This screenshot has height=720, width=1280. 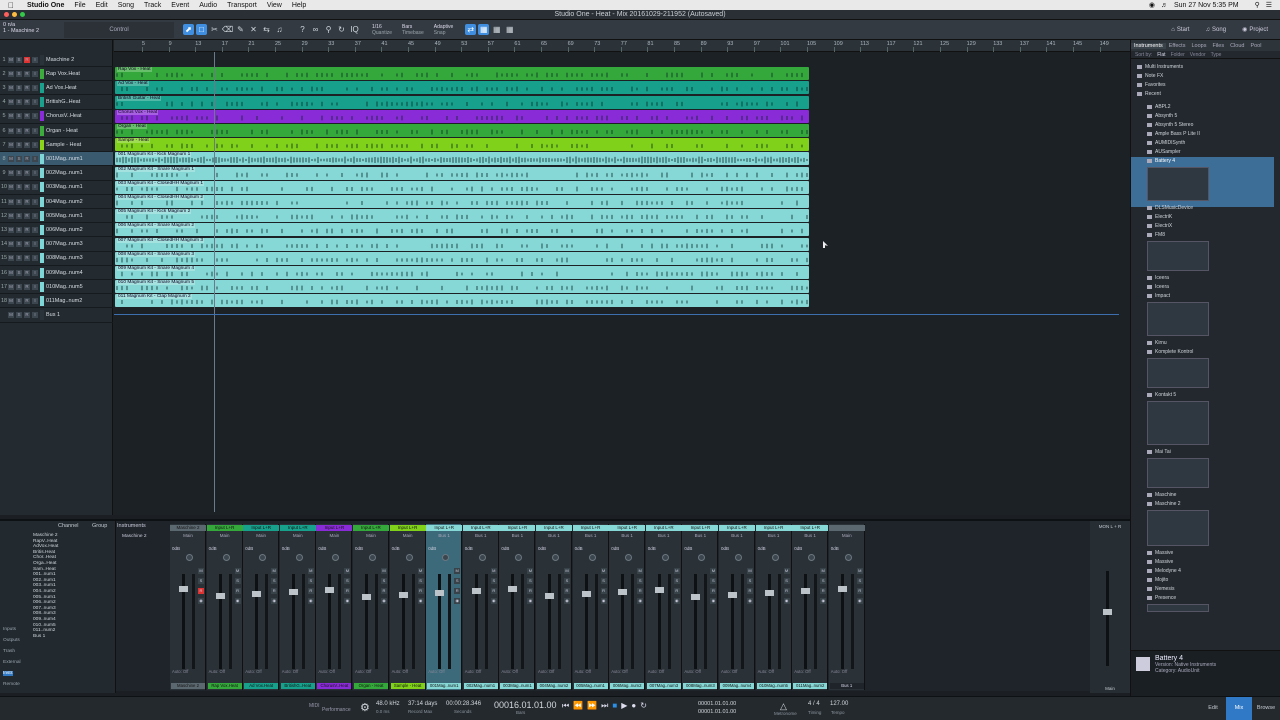 I want to click on mixer-list-item: Sam..Heat, so click(x=44, y=569).